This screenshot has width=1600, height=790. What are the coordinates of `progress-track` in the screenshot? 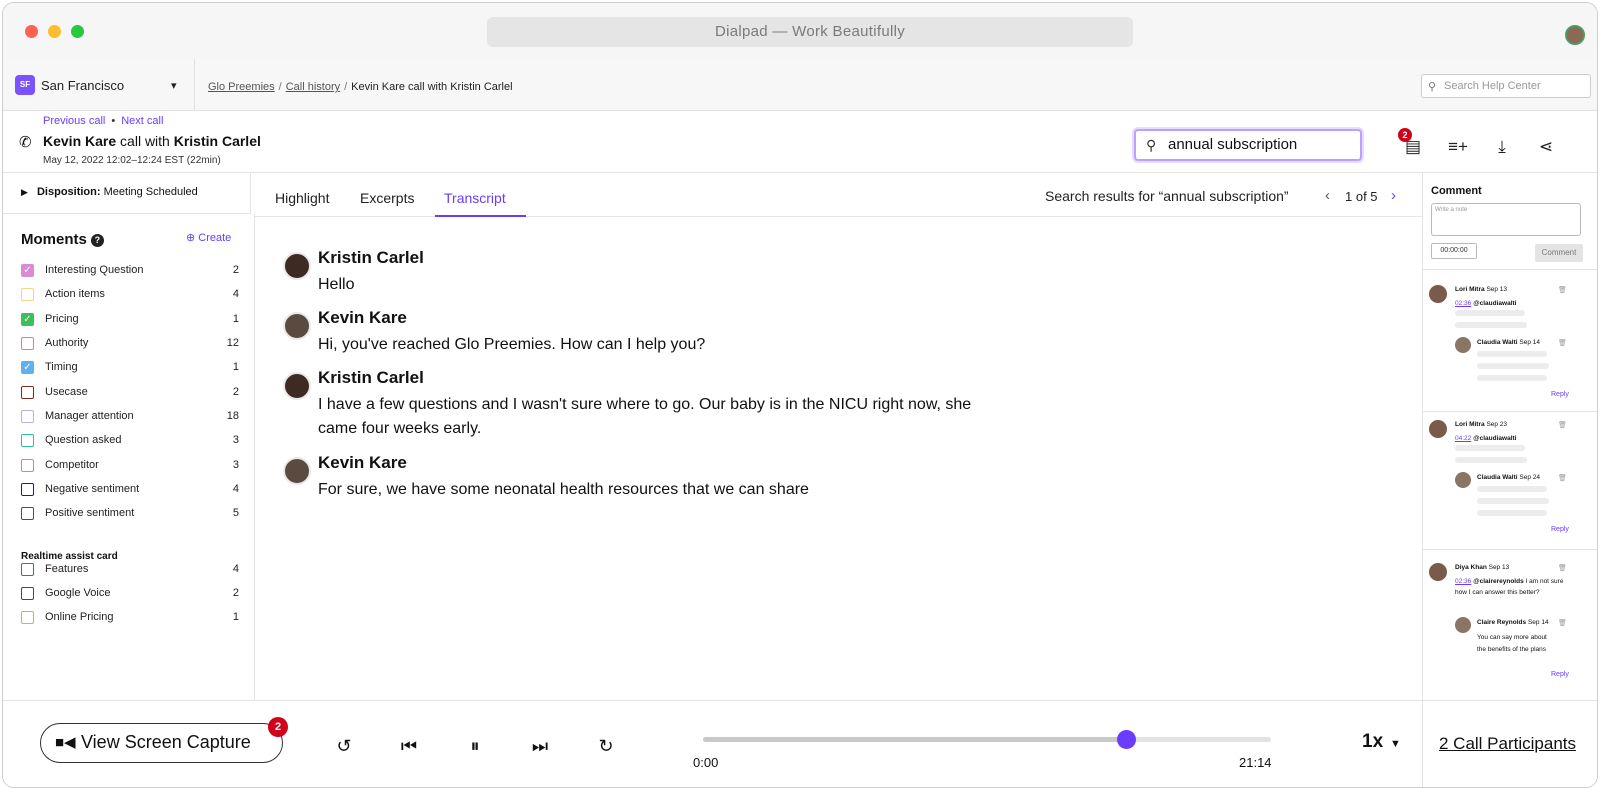 It's located at (987, 739).